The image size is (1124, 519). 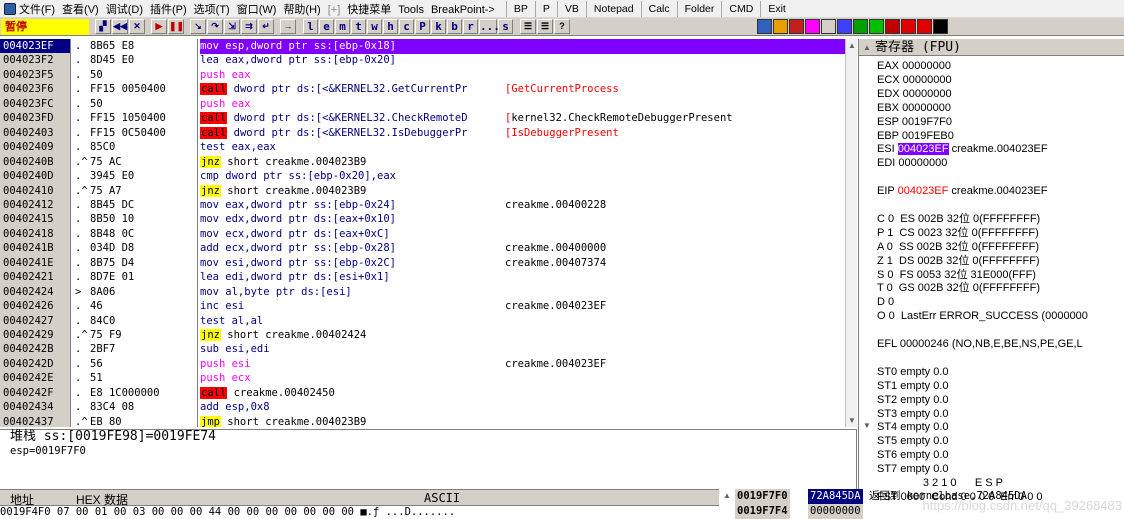 What do you see at coordinates (422, 26) in the screenshot?
I see `toolbar-letter-button: P` at bounding box center [422, 26].